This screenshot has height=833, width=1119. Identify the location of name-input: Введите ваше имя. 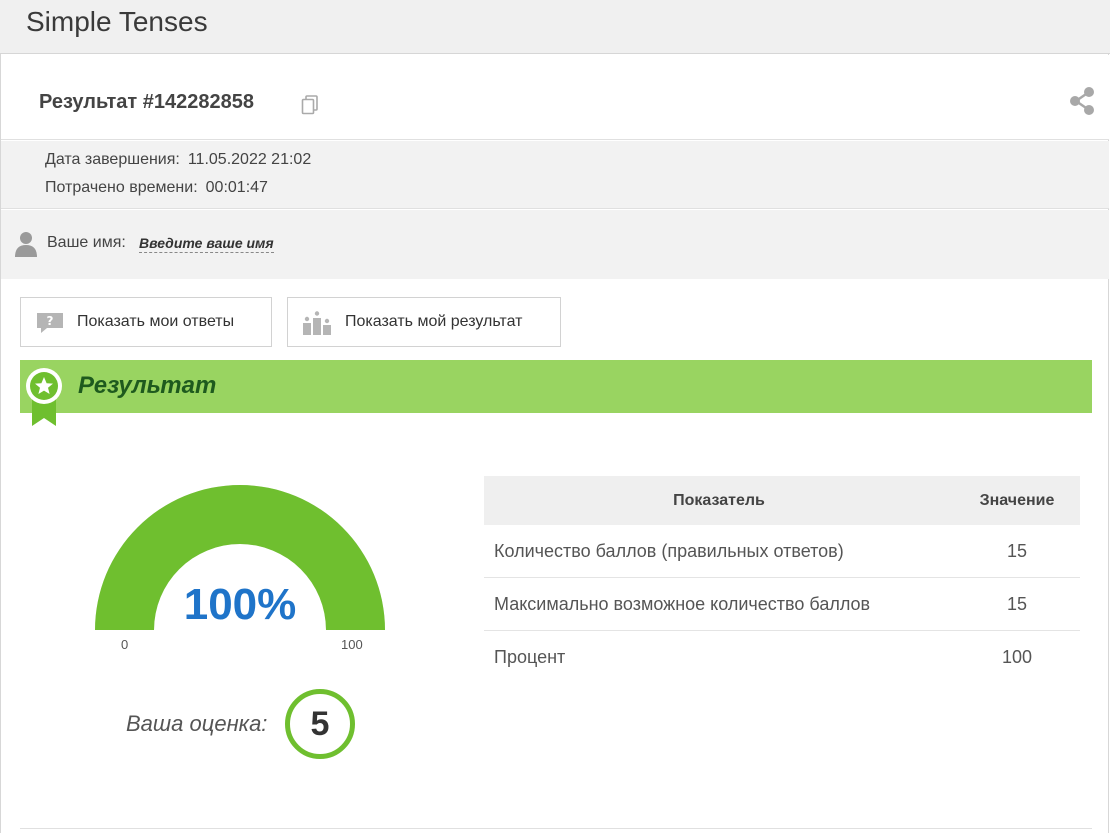
(206, 244).